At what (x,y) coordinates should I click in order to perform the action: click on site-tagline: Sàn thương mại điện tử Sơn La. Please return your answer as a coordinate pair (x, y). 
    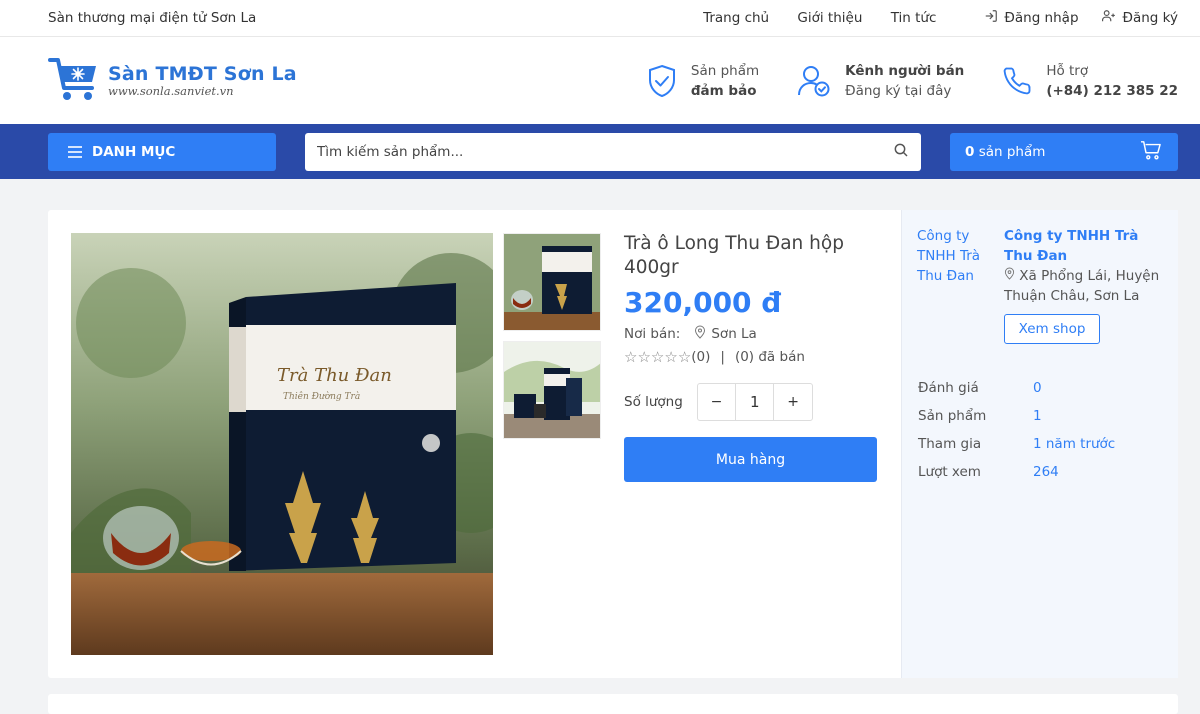
    Looking at the image, I should click on (152, 18).